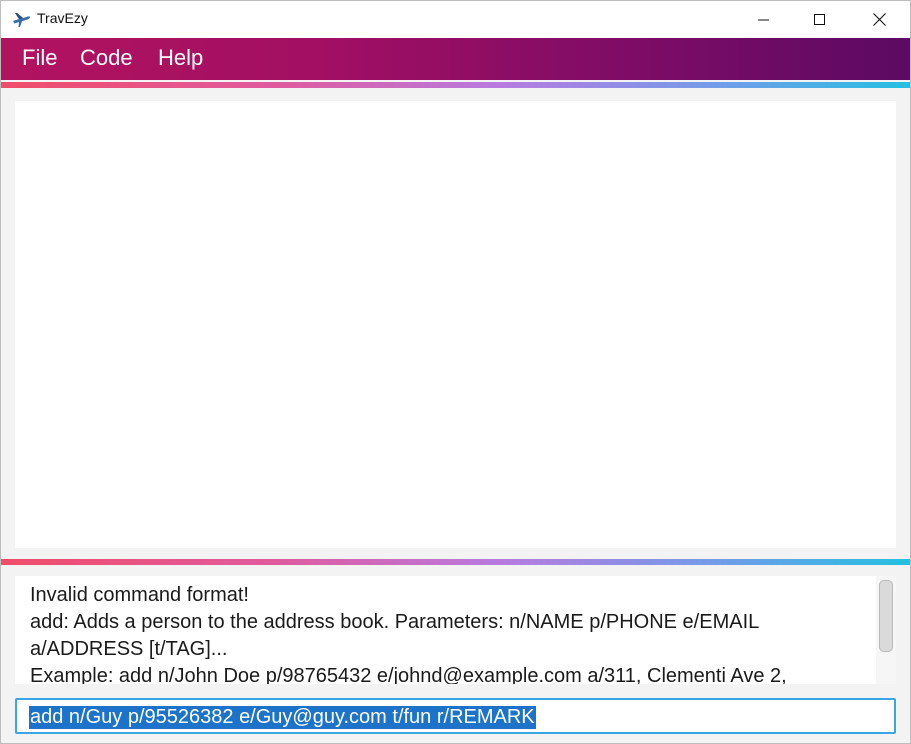  I want to click on window-title: TravEzy, so click(62, 18).